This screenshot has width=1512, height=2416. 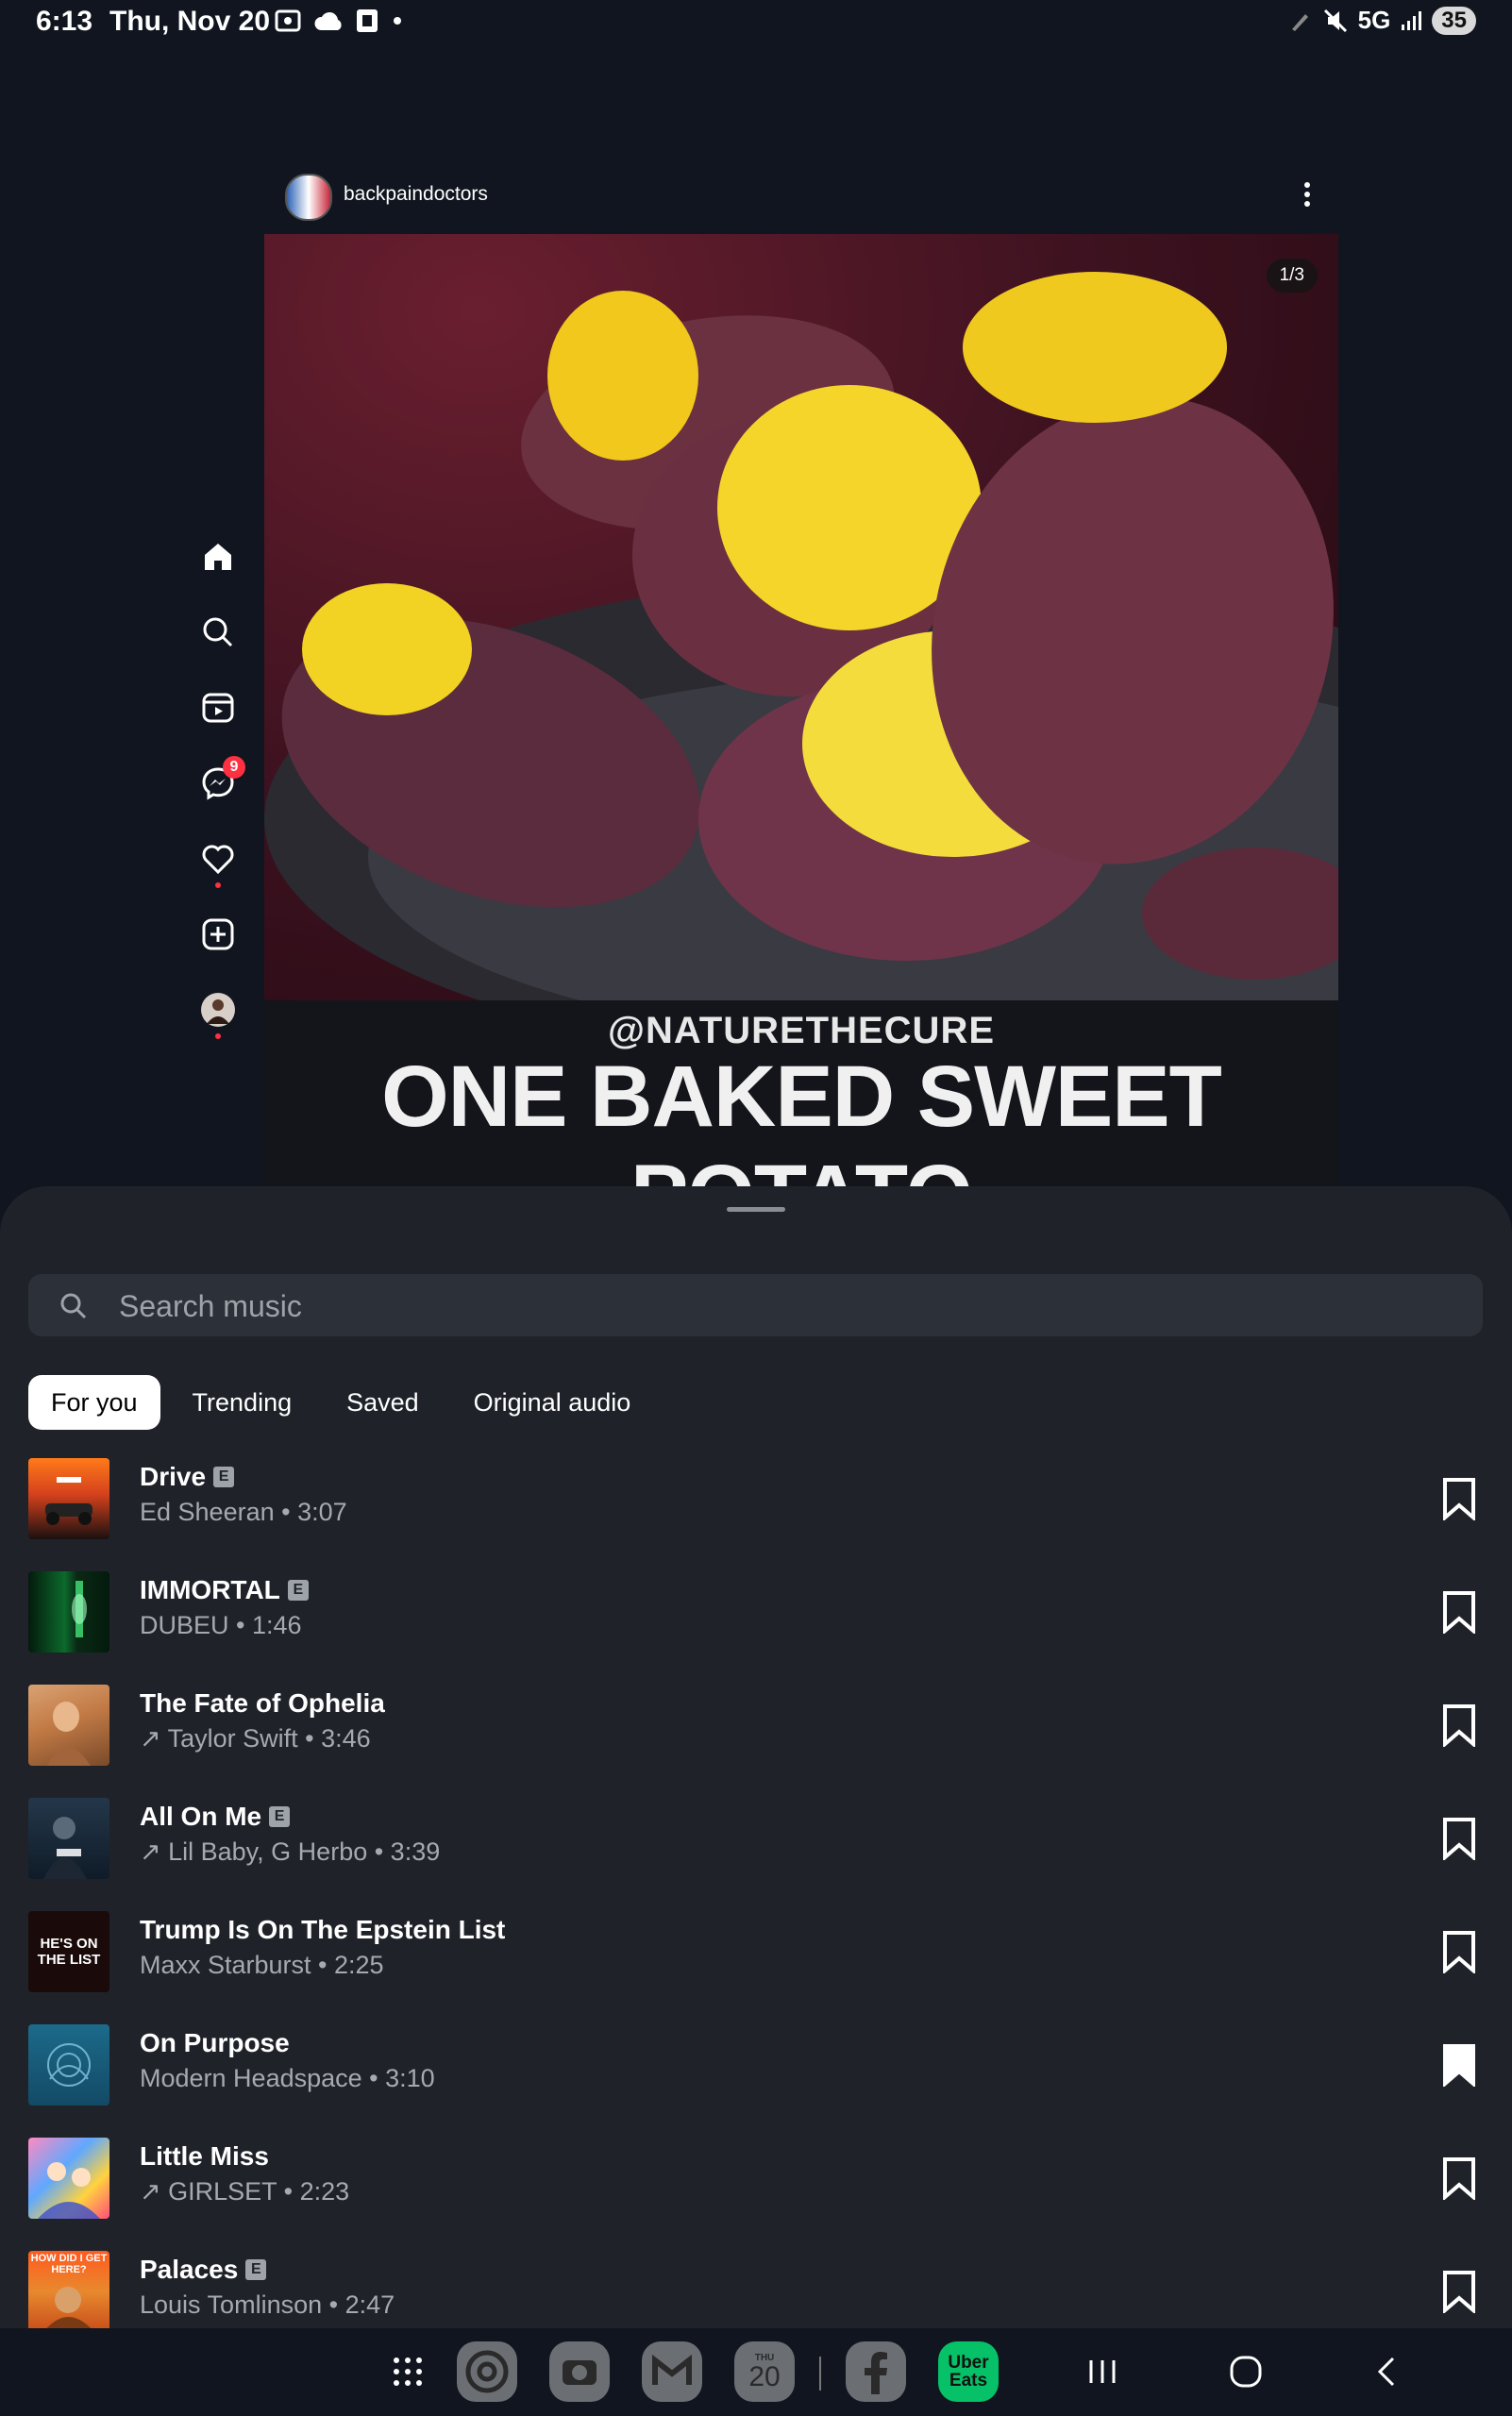 I want to click on more-options-icon, so click(x=1307, y=195).